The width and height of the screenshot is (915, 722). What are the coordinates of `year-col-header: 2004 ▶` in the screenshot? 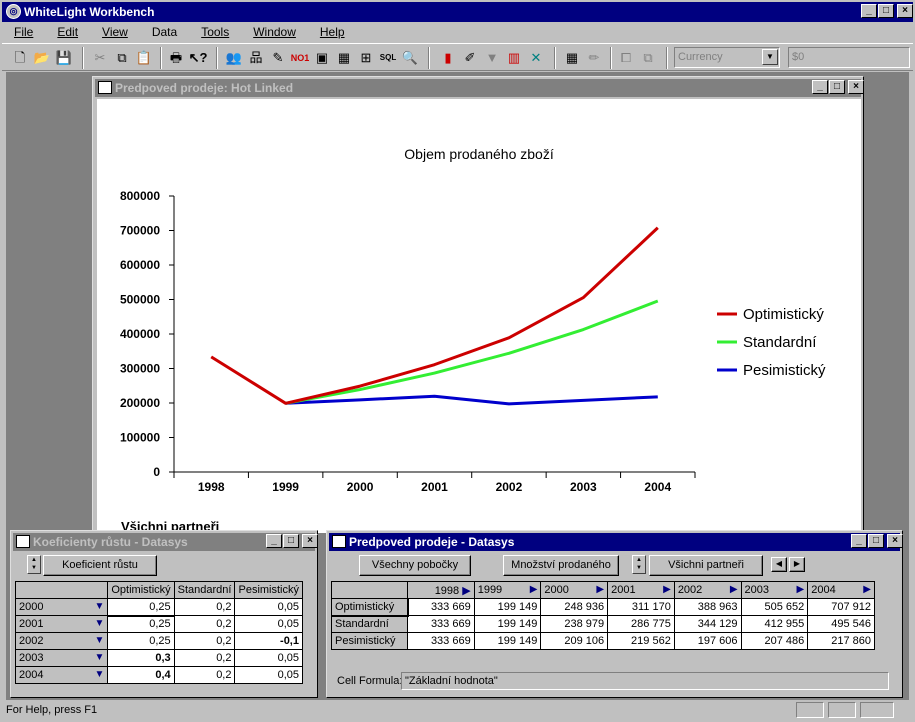 It's located at (841, 590).